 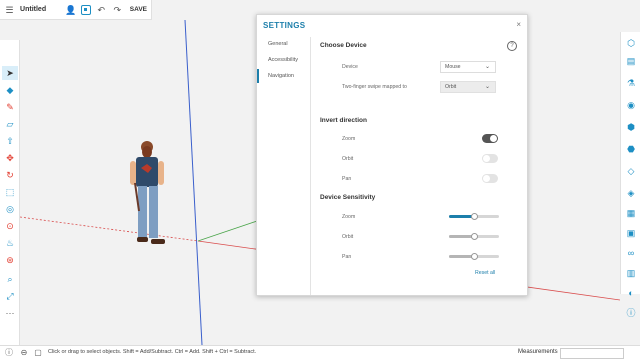 I want to click on zoom-extents-icon: ⤢, so click(x=10, y=296).